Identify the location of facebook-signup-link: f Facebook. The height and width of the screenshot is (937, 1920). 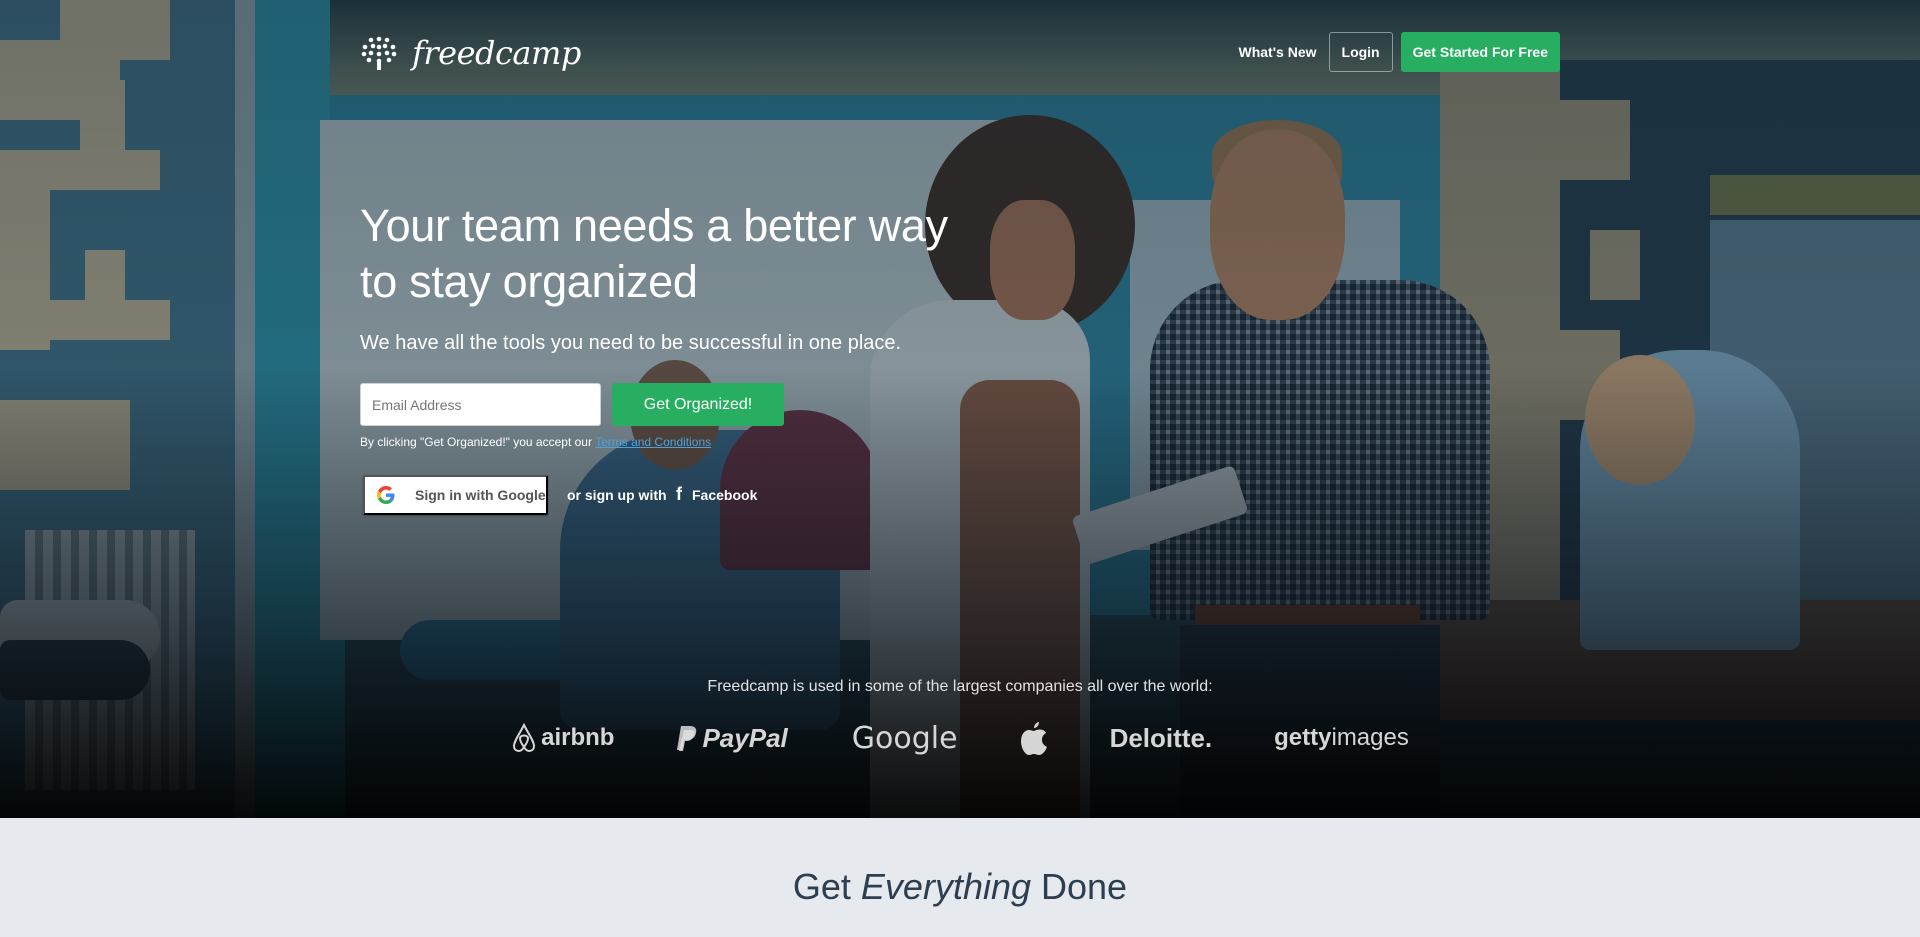
(716, 494).